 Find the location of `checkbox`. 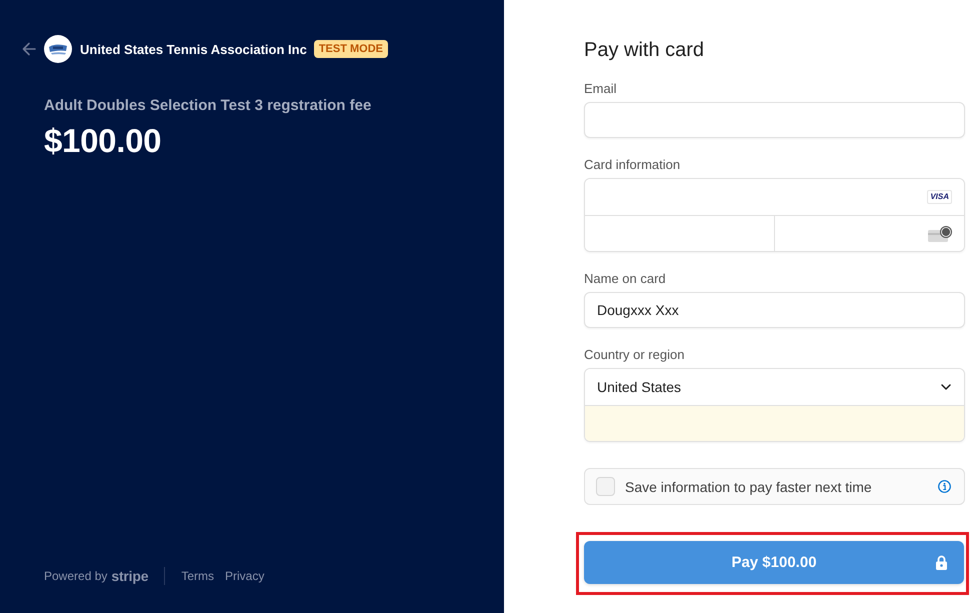

checkbox is located at coordinates (605, 486).